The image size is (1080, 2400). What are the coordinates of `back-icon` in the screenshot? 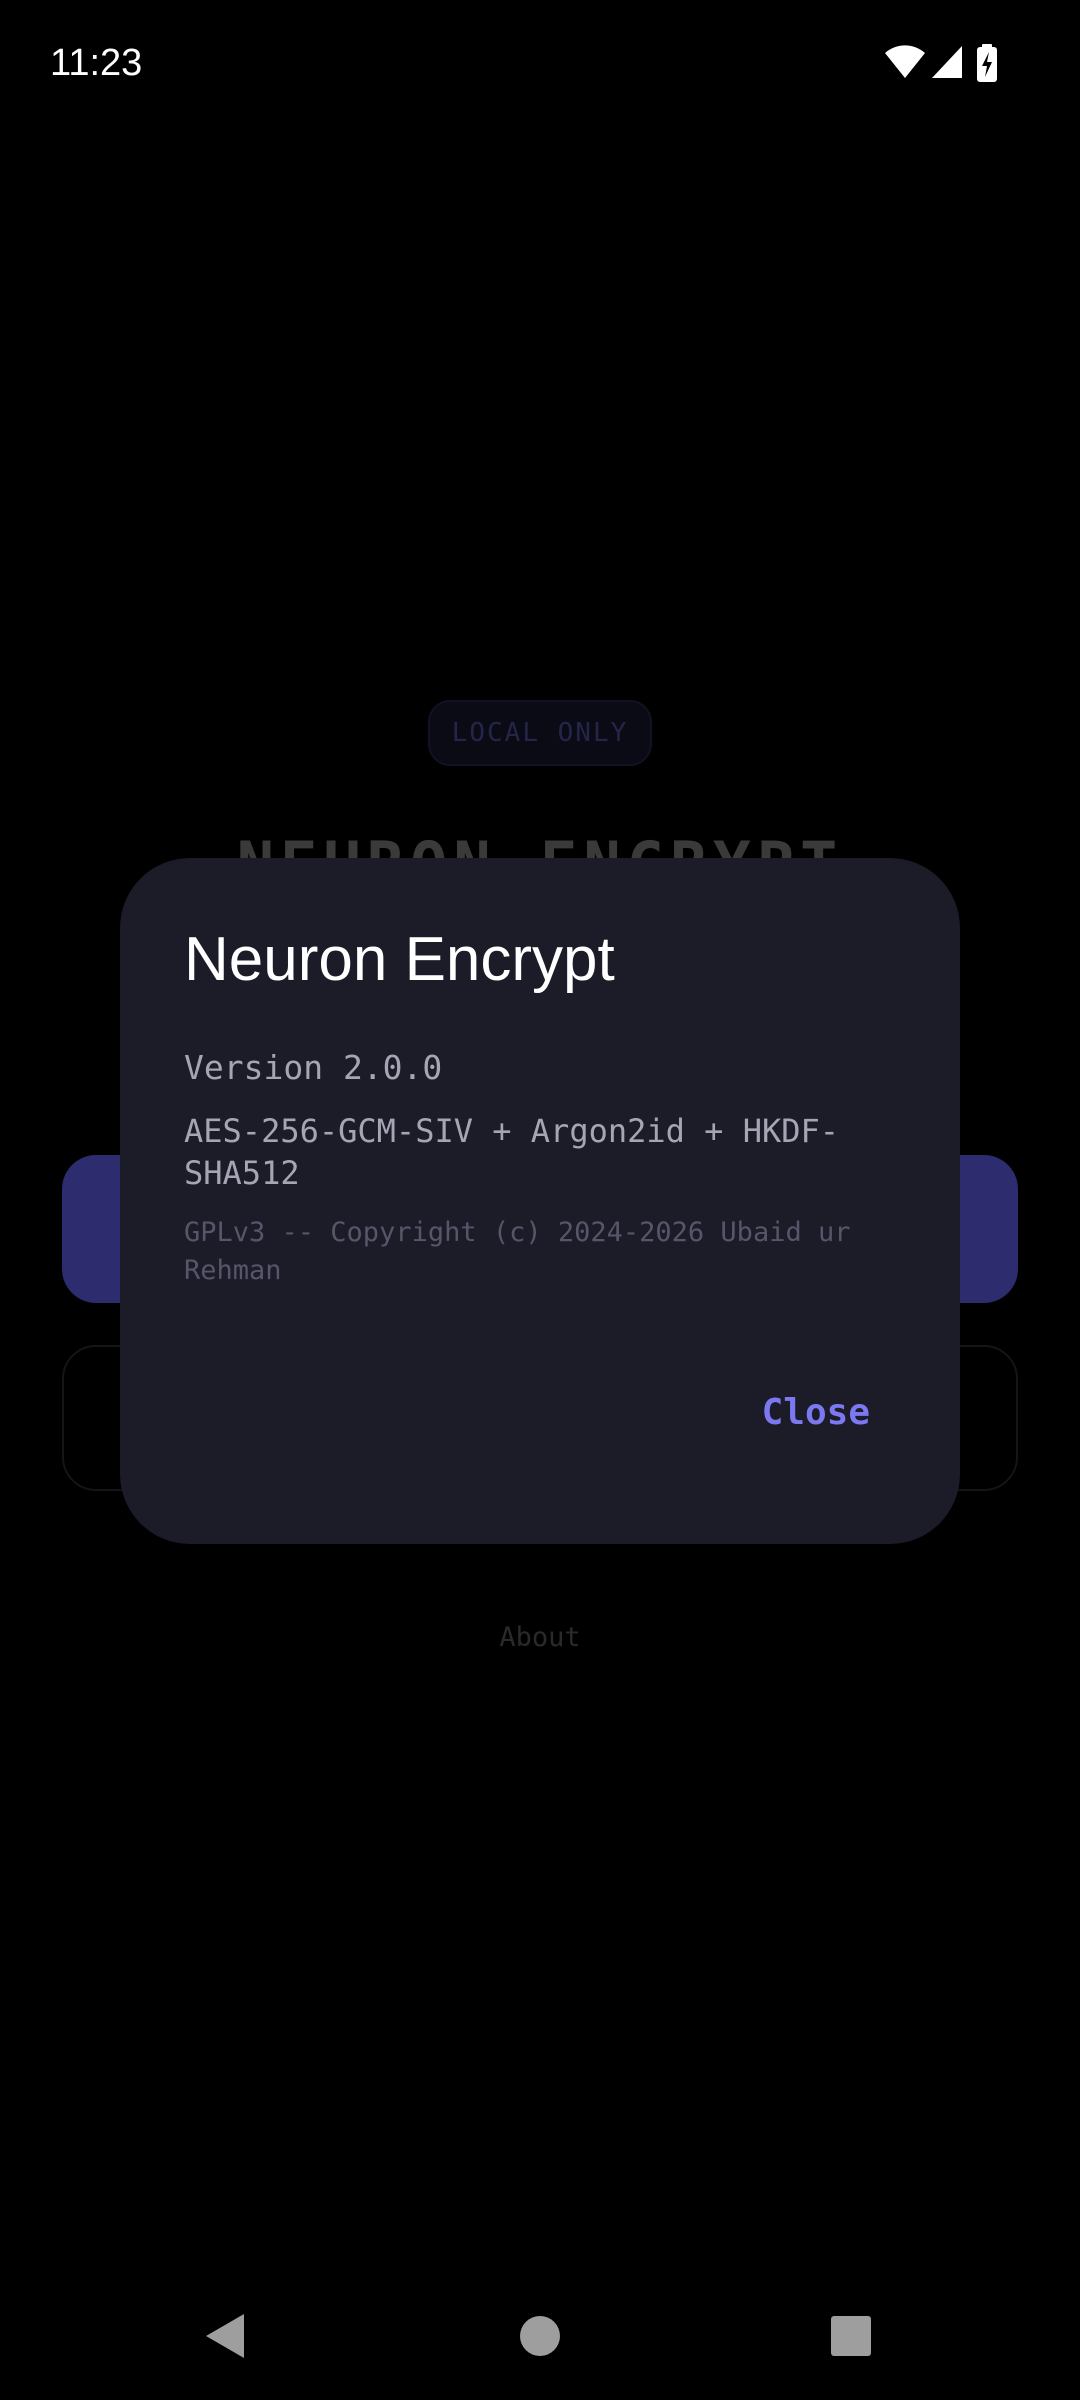 It's located at (226, 2336).